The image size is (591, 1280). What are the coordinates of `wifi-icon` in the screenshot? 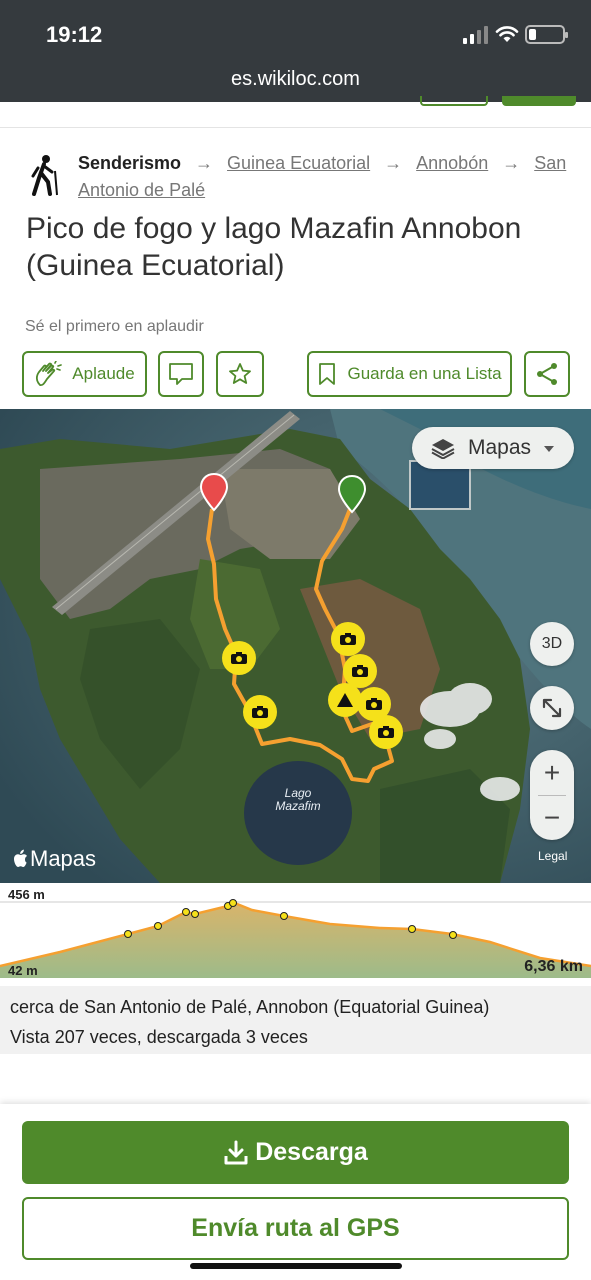 It's located at (507, 34).